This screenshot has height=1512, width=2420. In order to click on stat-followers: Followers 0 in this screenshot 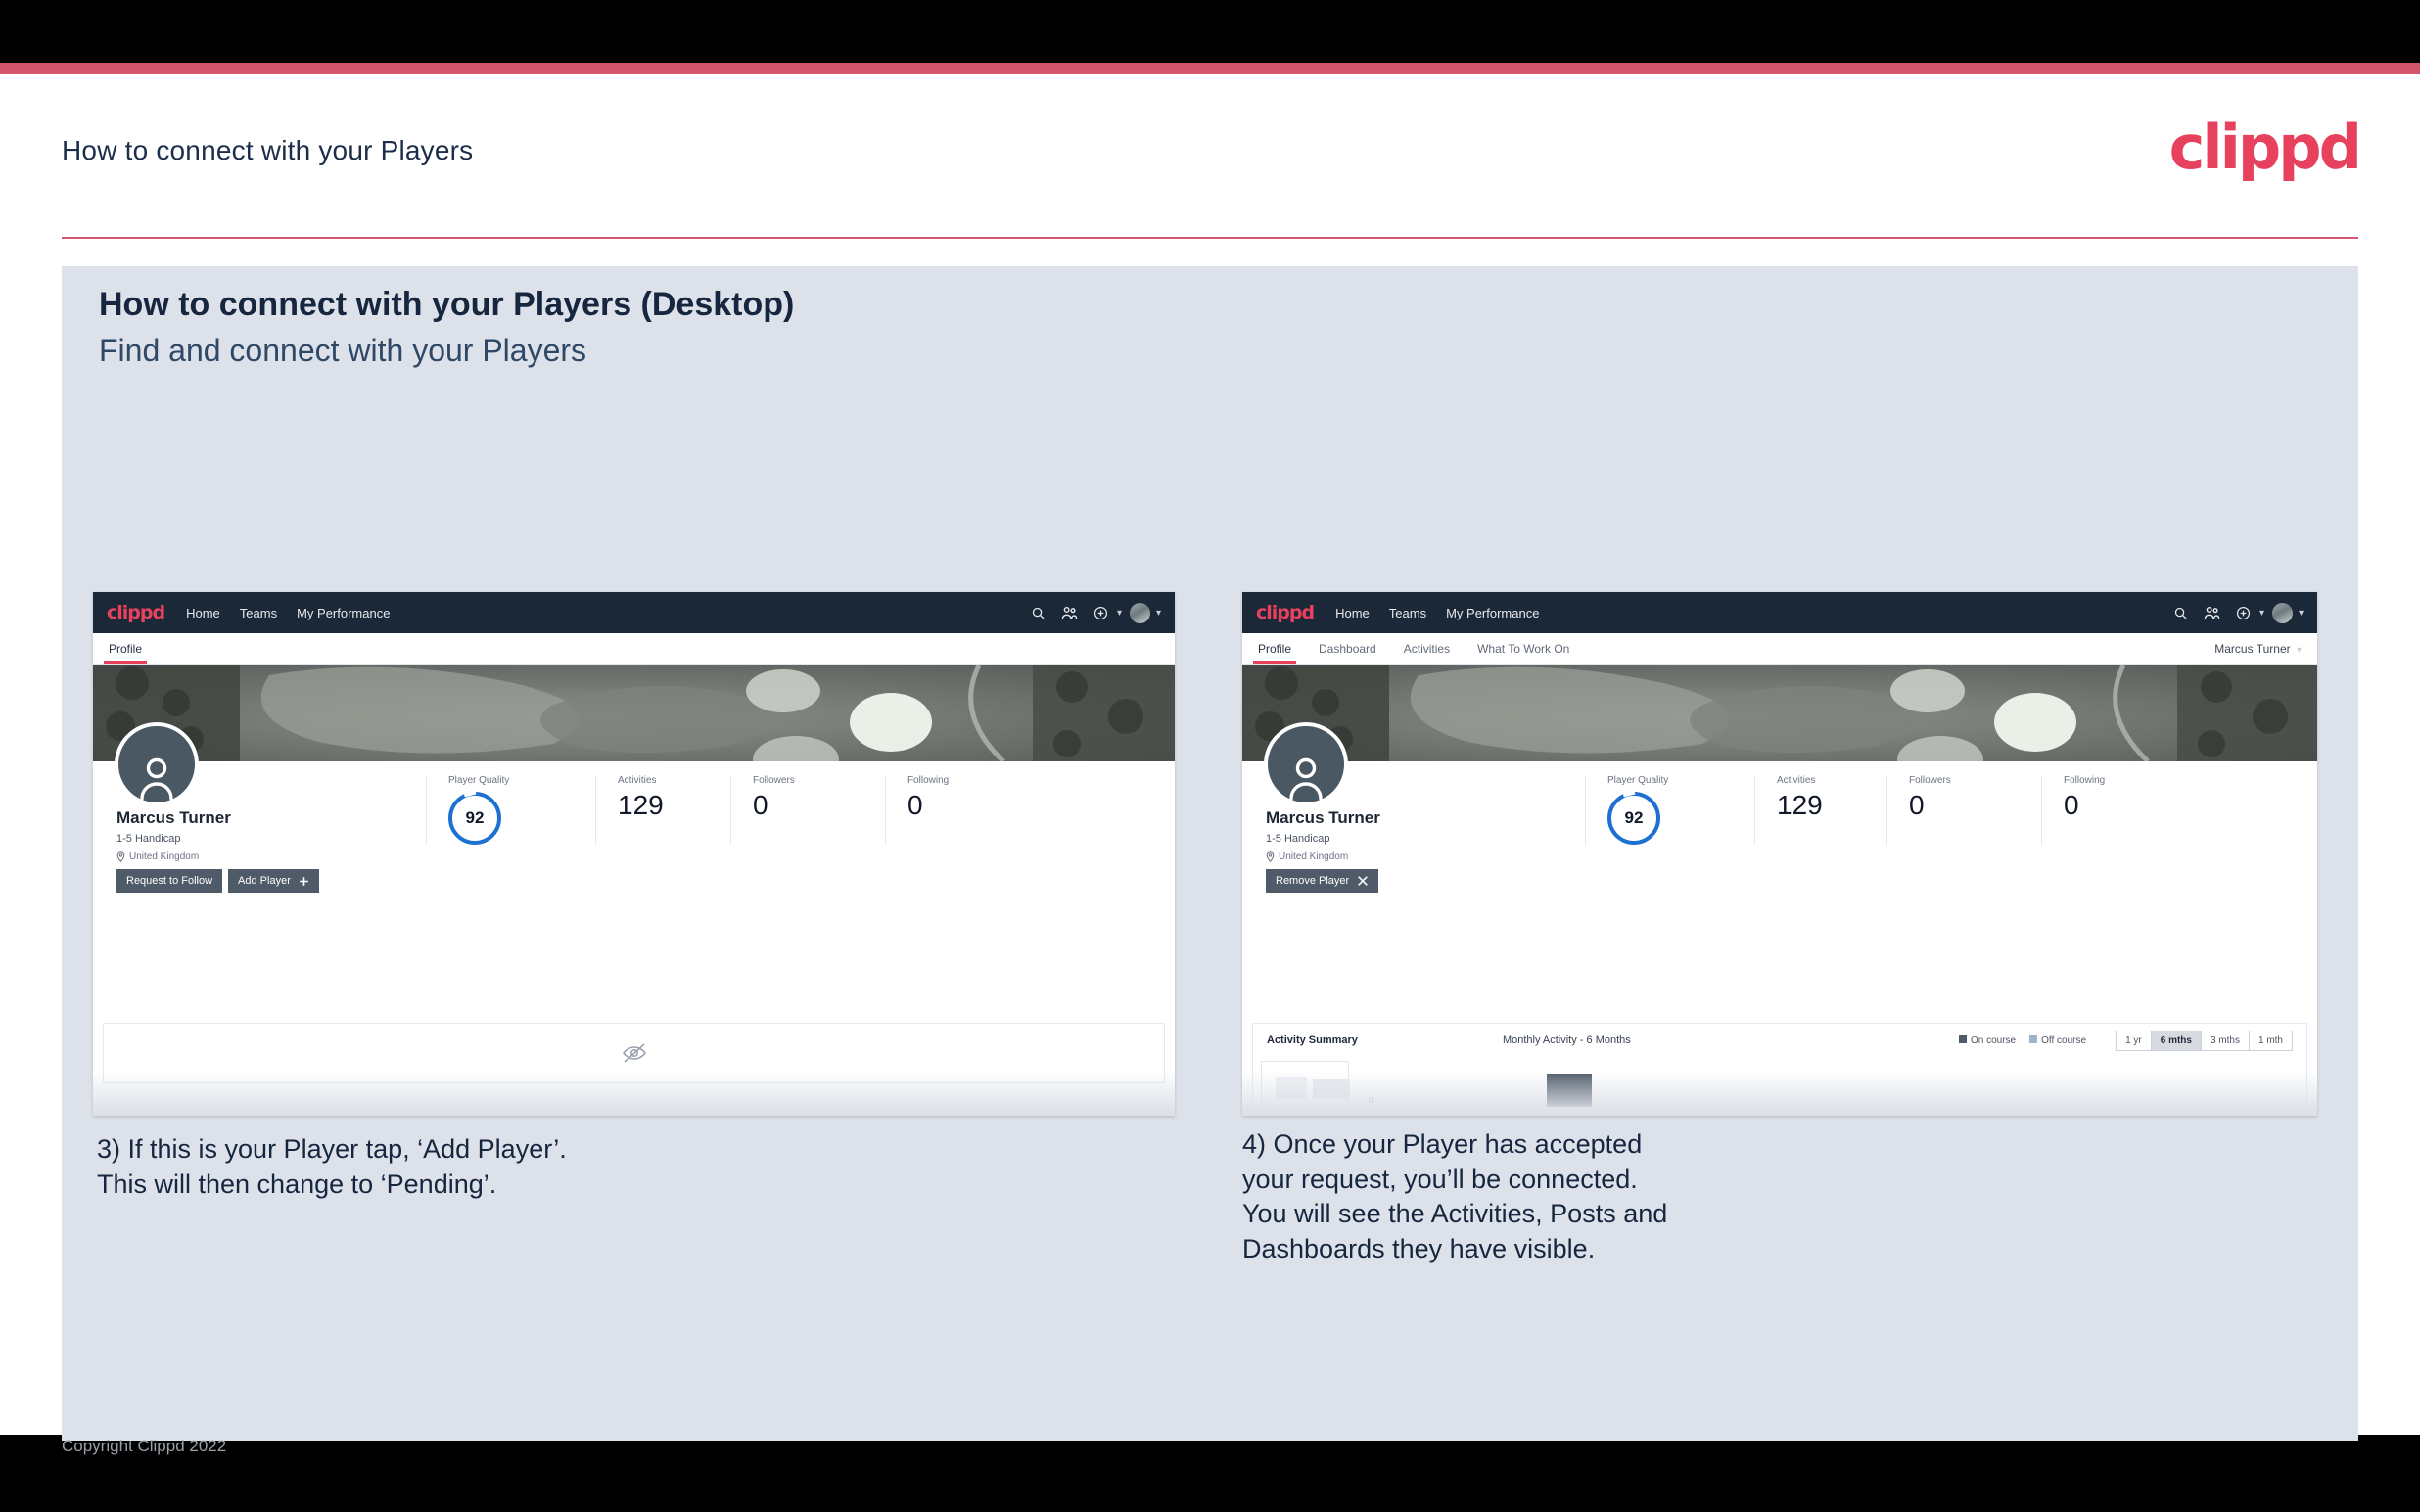, I will do `click(807, 810)`.